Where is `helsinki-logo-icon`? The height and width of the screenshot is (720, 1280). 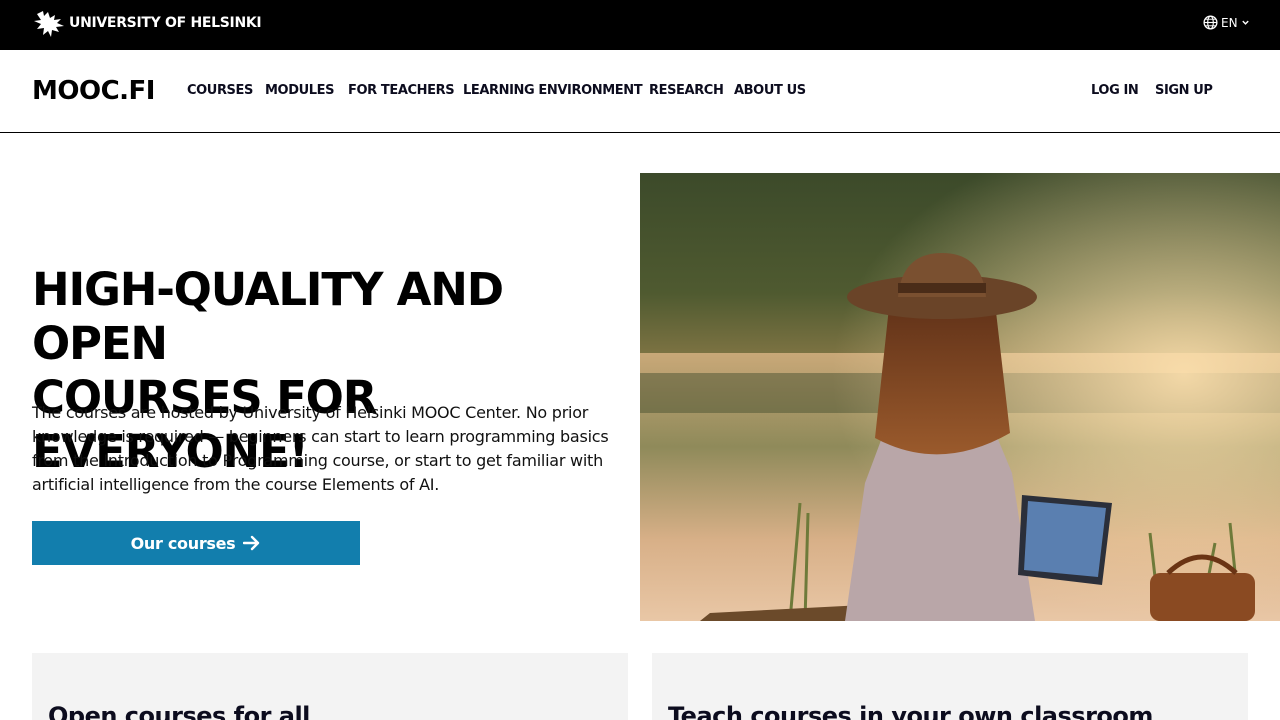 helsinki-logo-icon is located at coordinates (49, 24).